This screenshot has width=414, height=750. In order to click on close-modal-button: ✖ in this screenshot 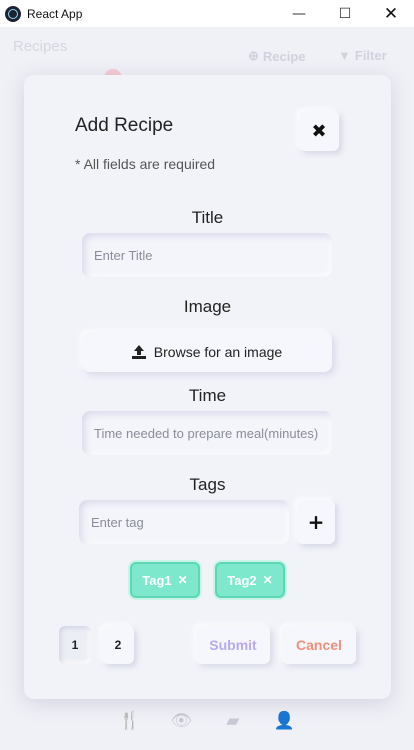, I will do `click(319, 131)`.